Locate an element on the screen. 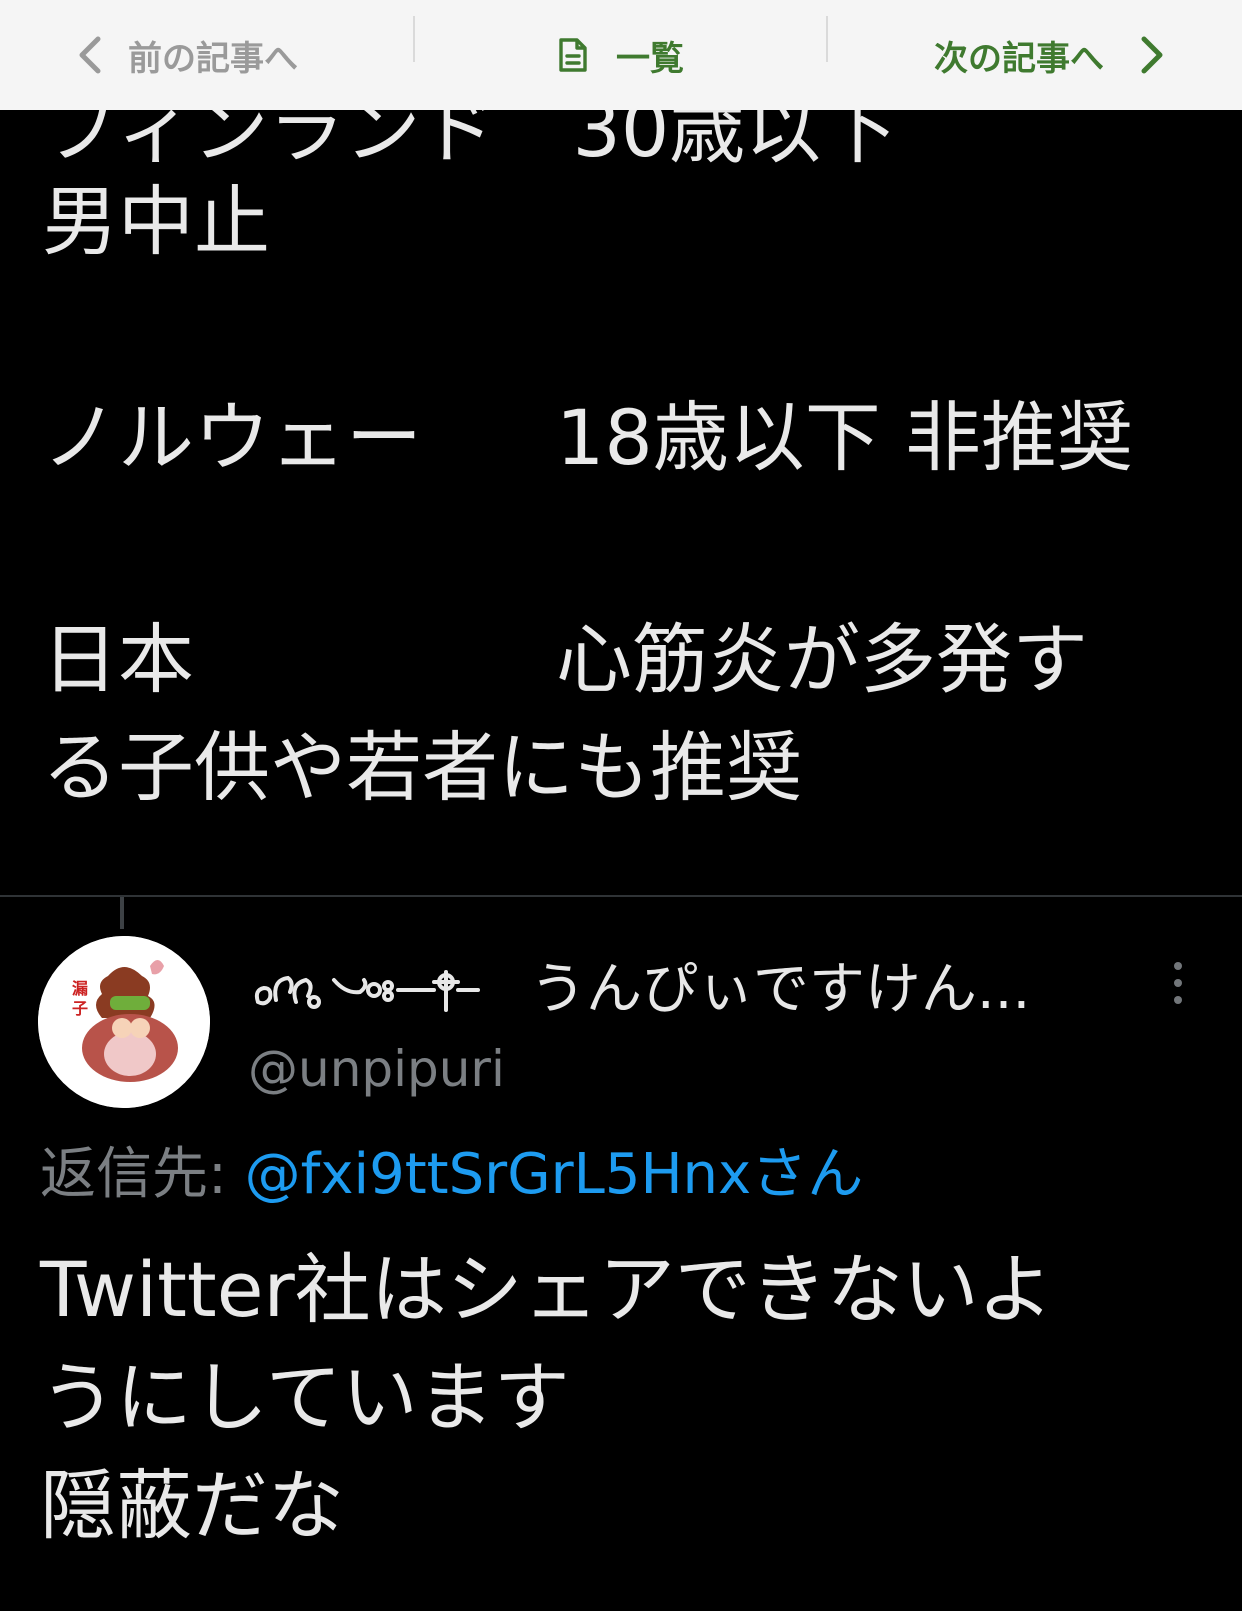 The height and width of the screenshot is (1611, 1242). japan-country: 日本 is located at coordinates (118, 659).